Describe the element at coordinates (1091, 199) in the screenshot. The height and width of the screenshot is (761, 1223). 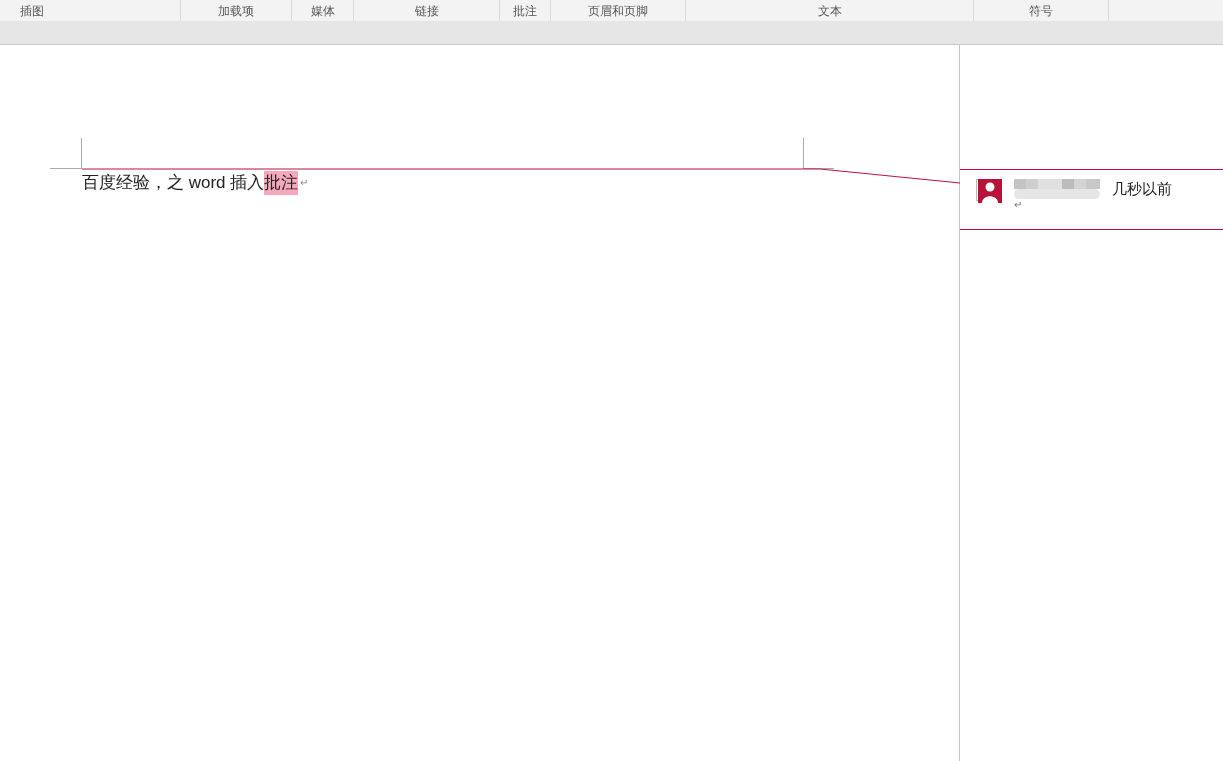
I see `comment-card: 几秒以前 ↵` at that location.